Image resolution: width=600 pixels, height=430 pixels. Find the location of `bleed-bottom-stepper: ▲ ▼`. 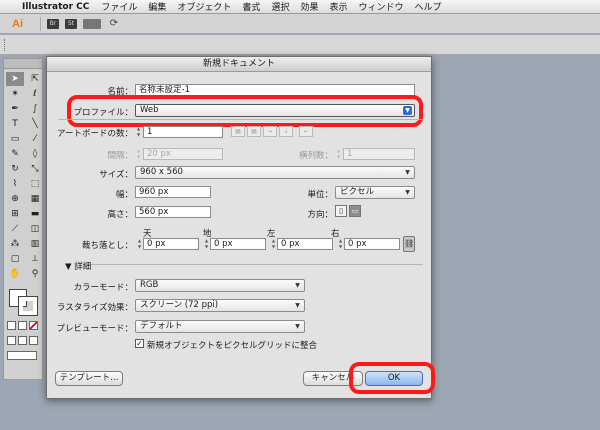

bleed-bottom-stepper: ▲ ▼ is located at coordinates (206, 244).